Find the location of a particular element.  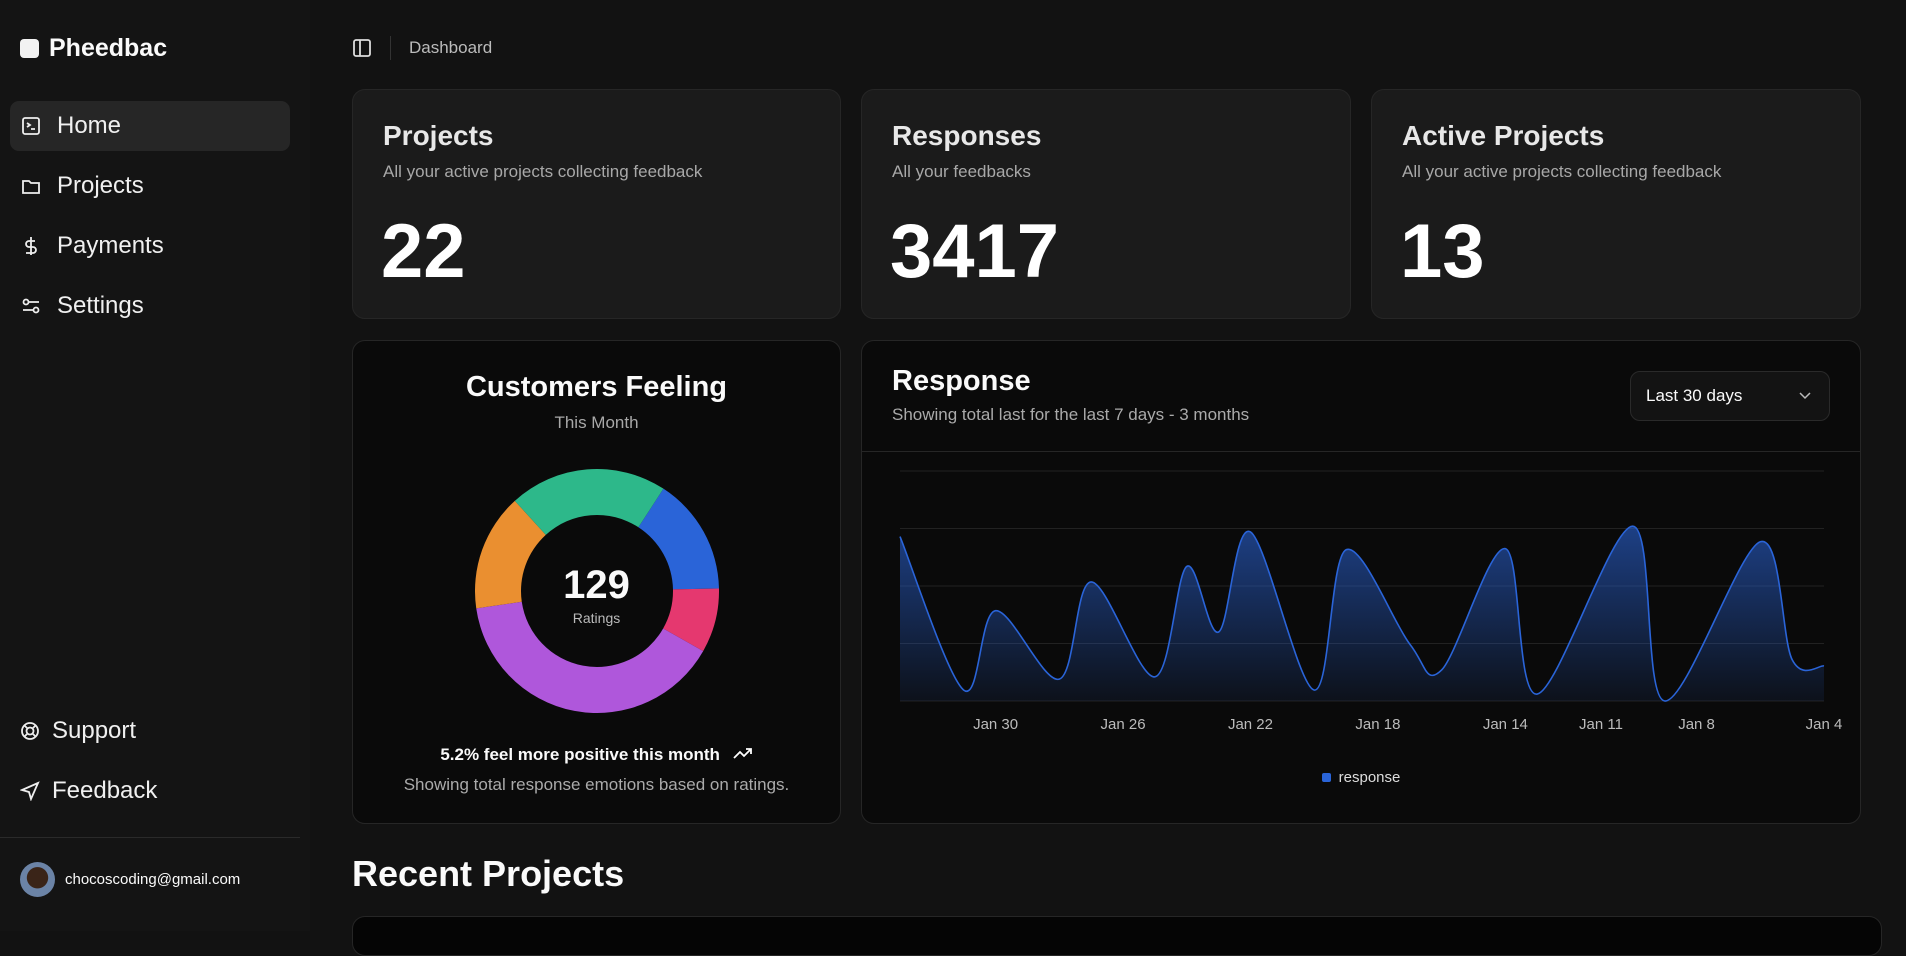

sidebar-bottom-nav: Support Feedback is located at coordinates (150, 766).